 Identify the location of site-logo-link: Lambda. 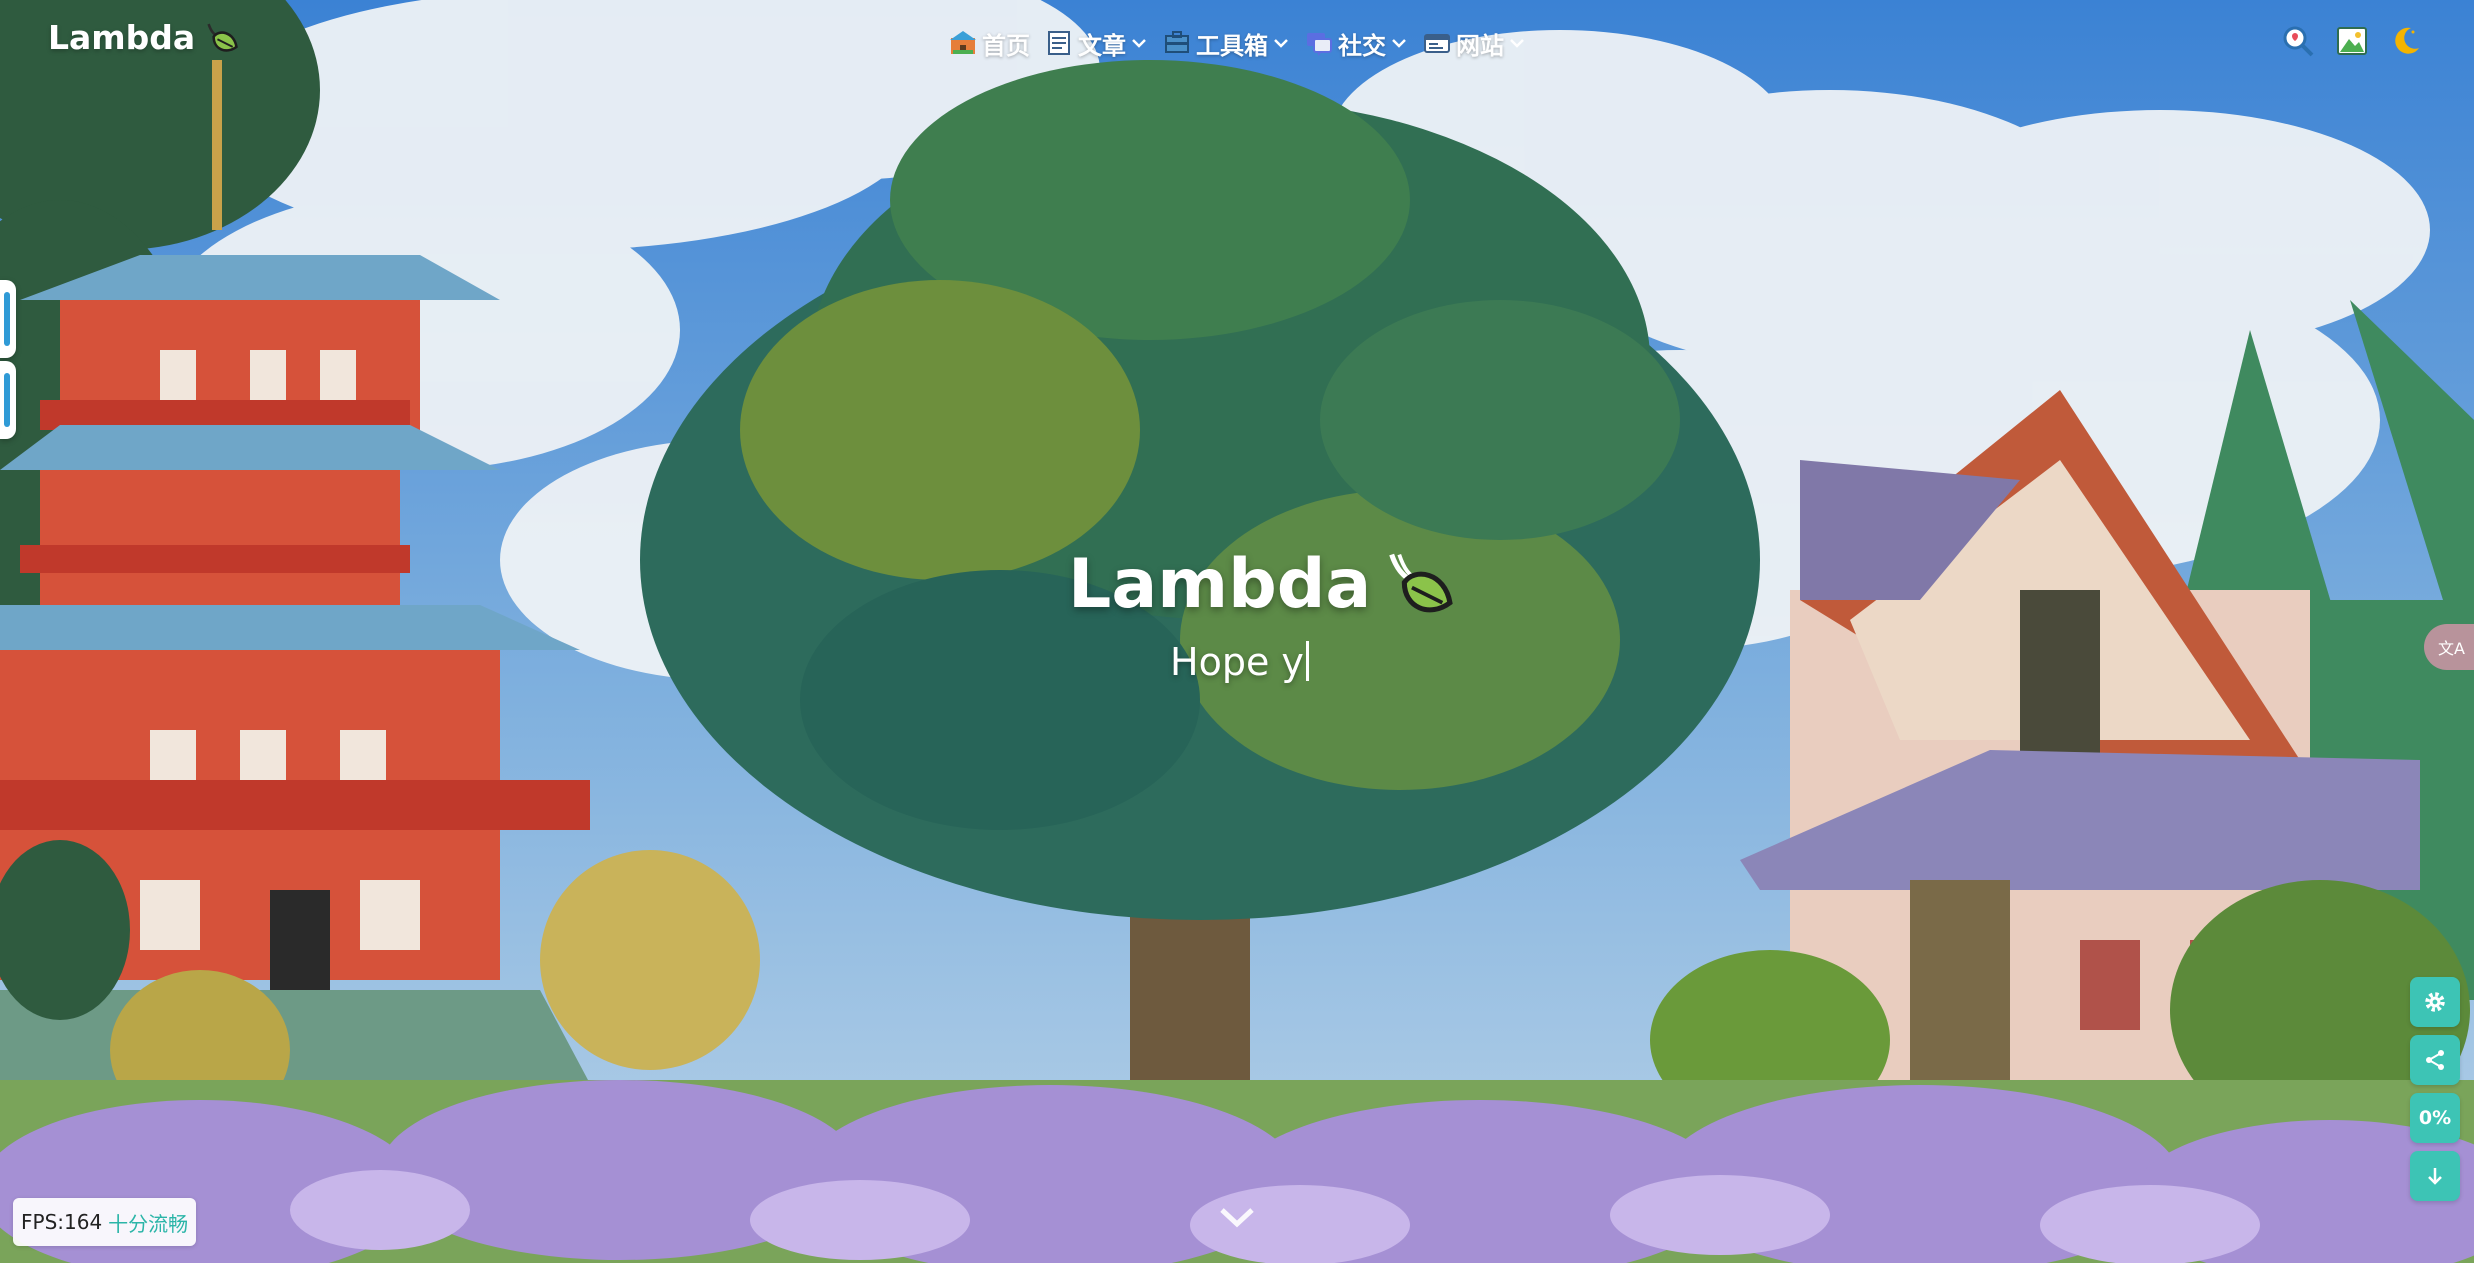
(143, 37).